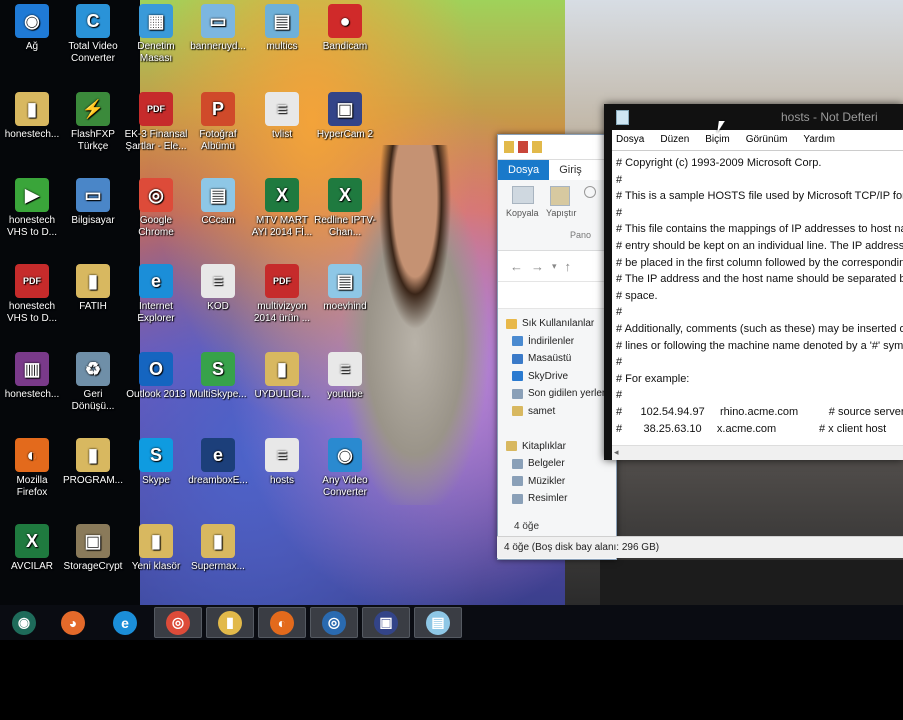 This screenshot has width=903, height=720. Describe the element at coordinates (73, 622) in the screenshot. I see `taskbar-chrome-canary: ◕` at that location.